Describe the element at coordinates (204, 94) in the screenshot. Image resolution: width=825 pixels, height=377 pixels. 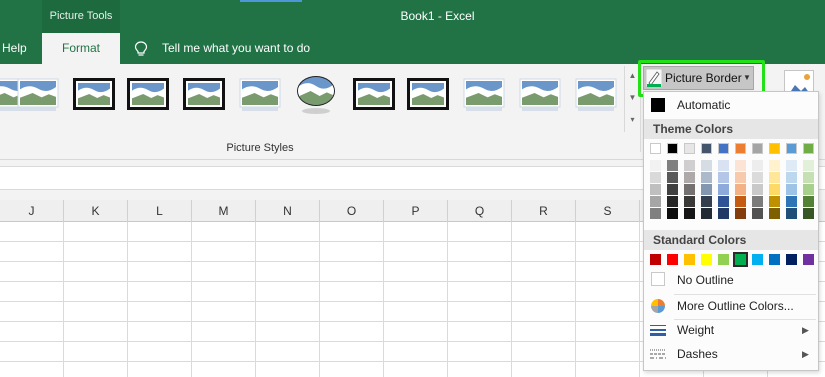
I see `picture-style-black-shadow` at that location.